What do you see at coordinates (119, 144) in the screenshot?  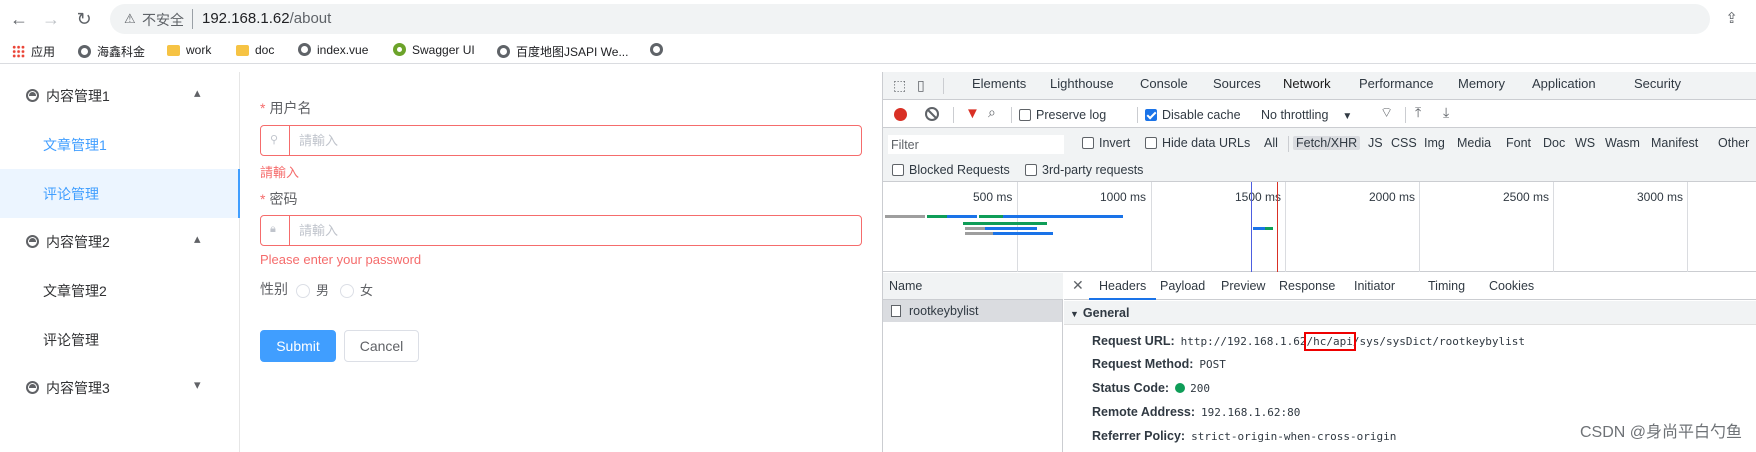 I see `menu-item-articles-1: 文章管理1` at bounding box center [119, 144].